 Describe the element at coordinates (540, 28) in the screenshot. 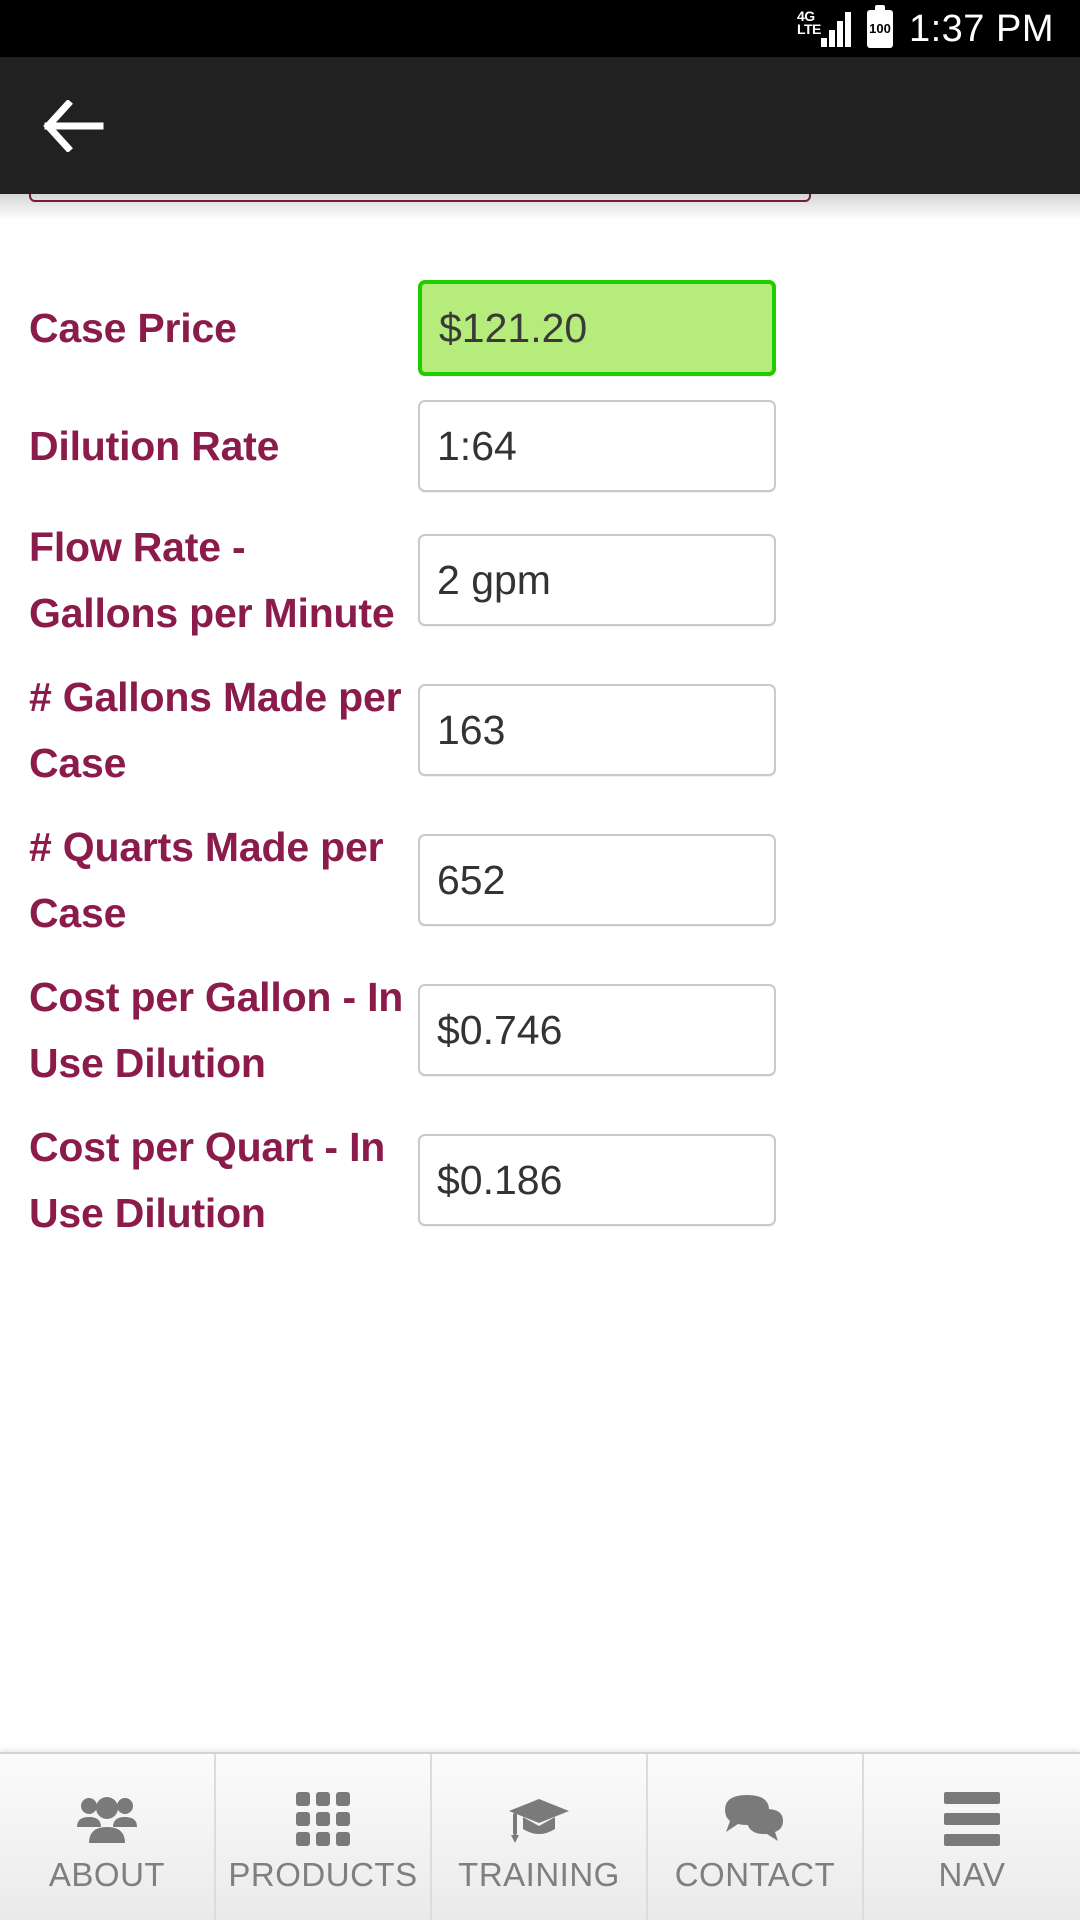

I see `status-bar: 4G LTE 100 1:37 PM` at that location.